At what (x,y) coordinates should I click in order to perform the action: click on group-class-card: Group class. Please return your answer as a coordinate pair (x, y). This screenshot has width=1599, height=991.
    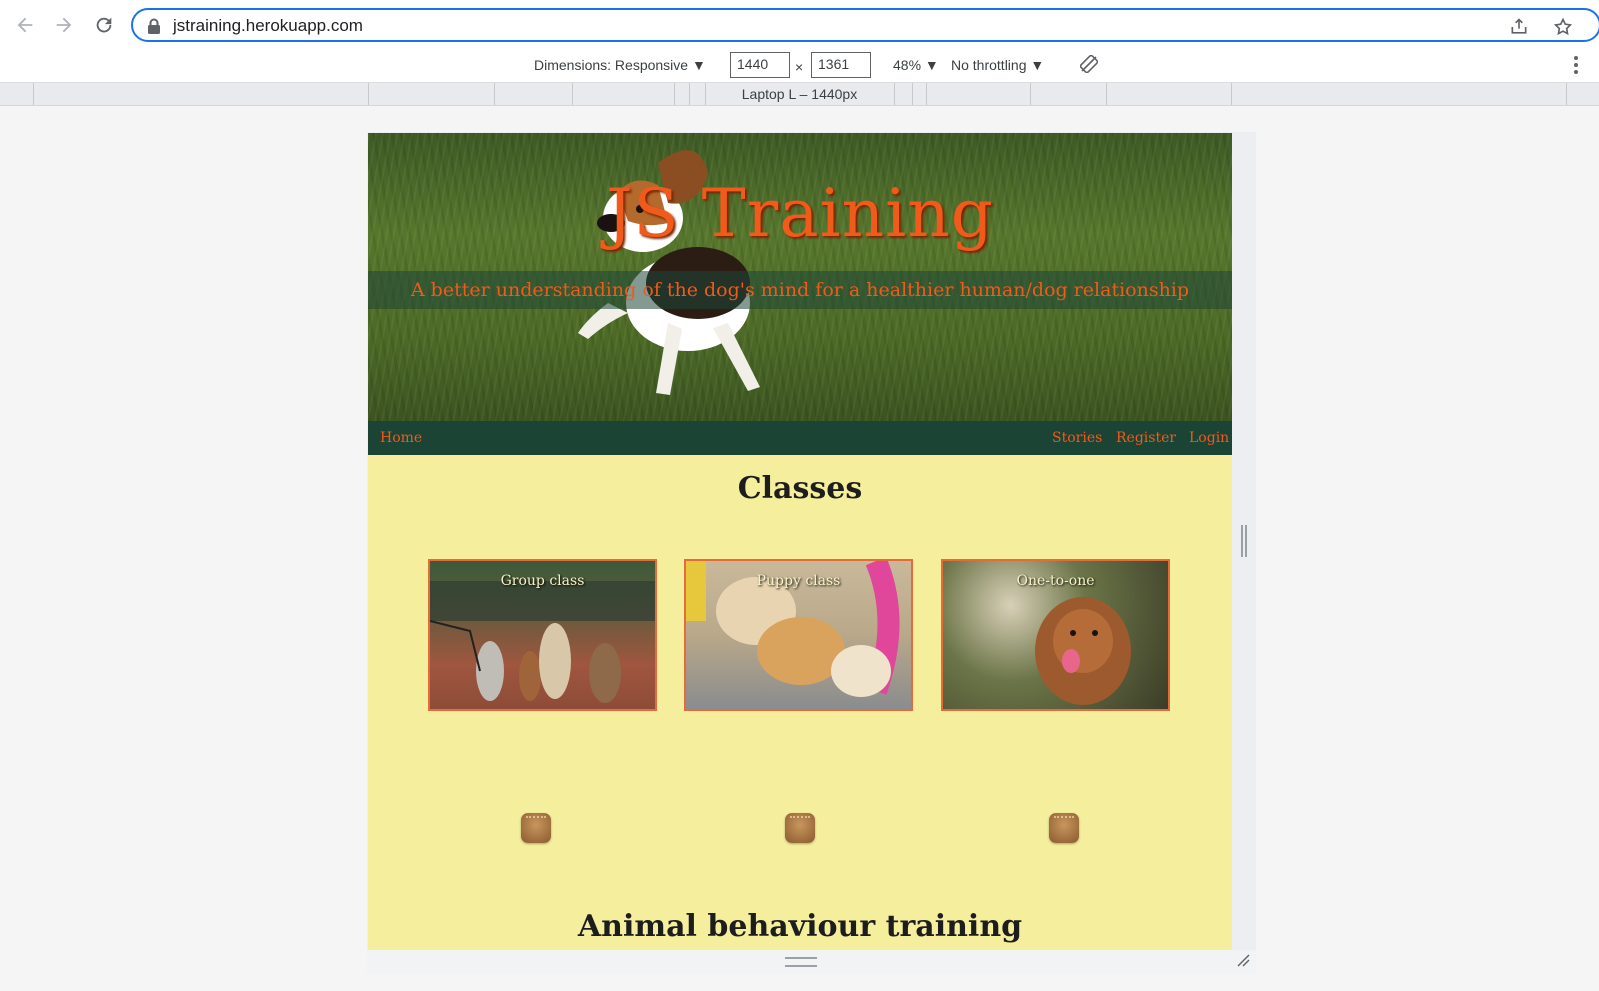
    Looking at the image, I should click on (542, 635).